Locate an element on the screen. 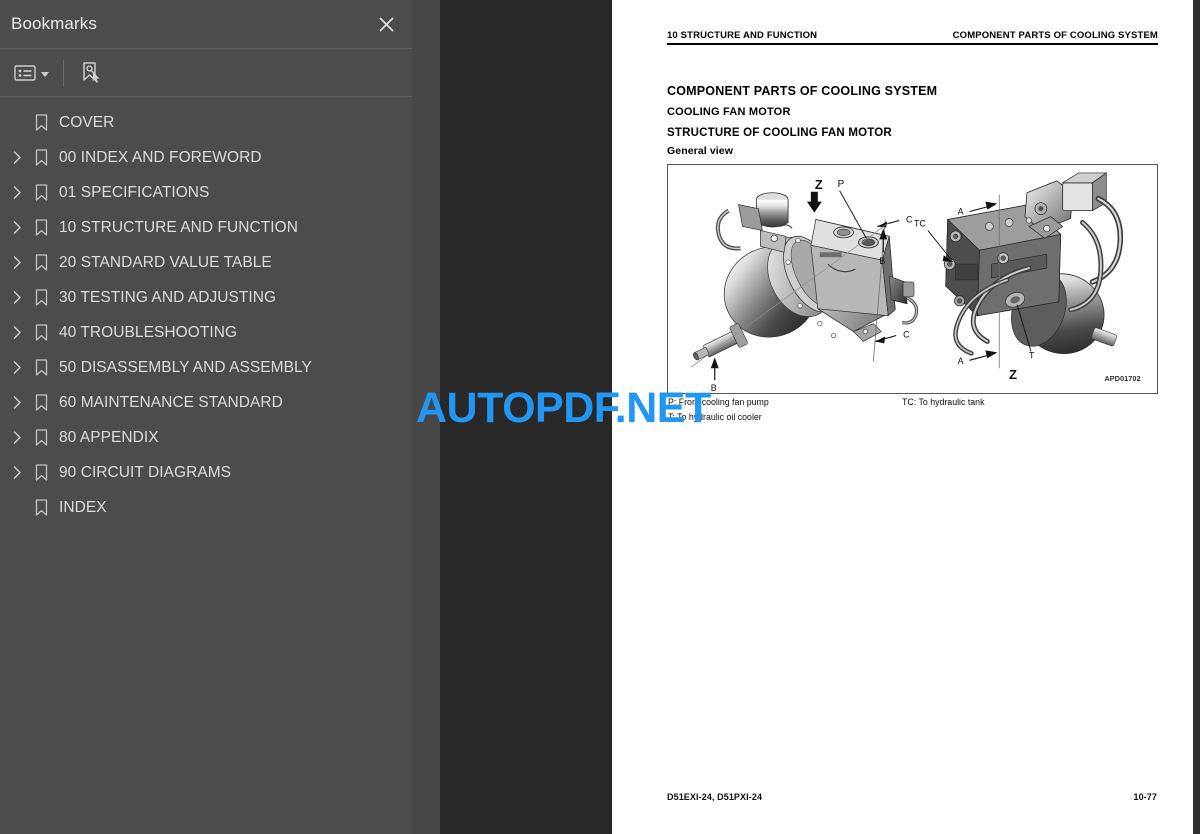  header-rule is located at coordinates (912, 44).